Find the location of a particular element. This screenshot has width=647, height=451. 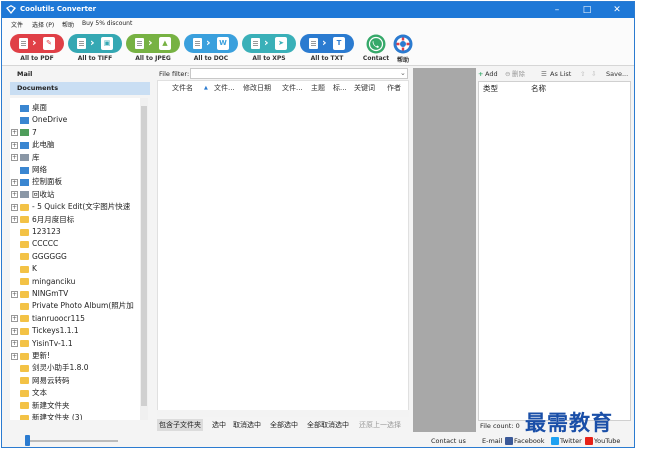

tree-scrollbar-thumb is located at coordinates (144, 256).